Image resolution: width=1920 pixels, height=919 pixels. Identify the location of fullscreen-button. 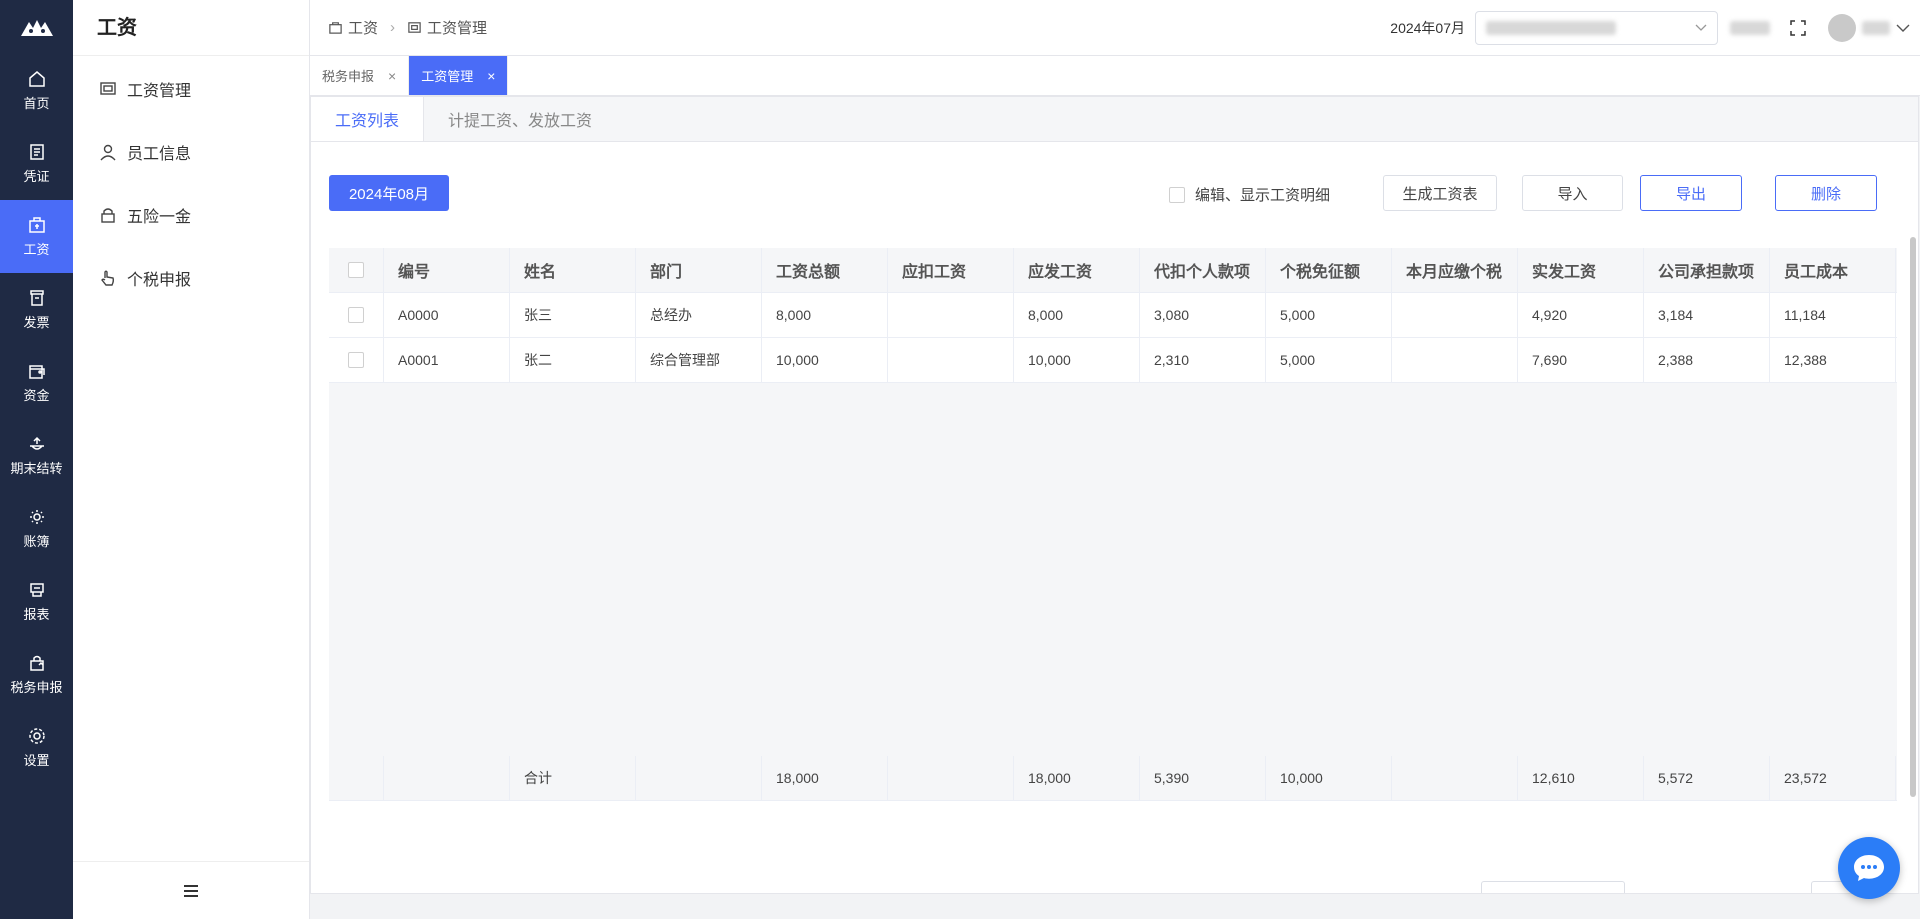
(1798, 28).